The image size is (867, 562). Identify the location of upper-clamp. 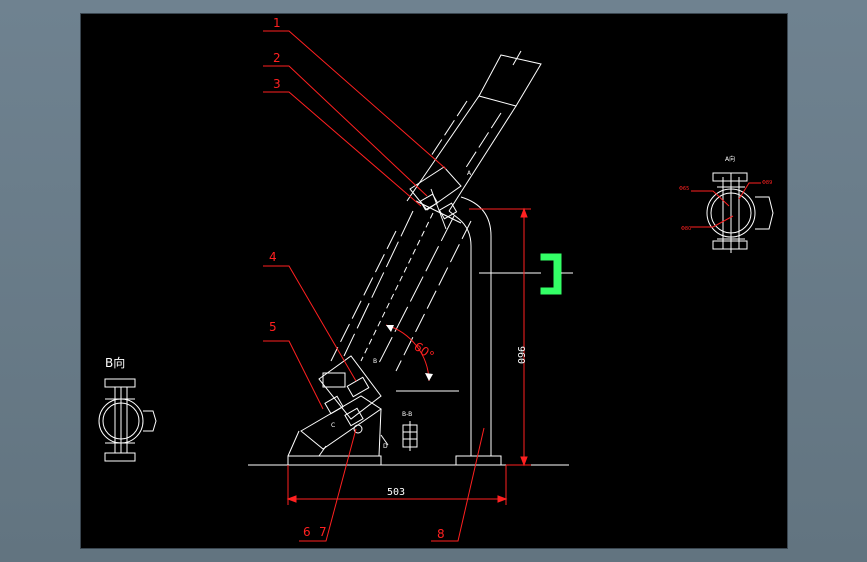
(435, 198).